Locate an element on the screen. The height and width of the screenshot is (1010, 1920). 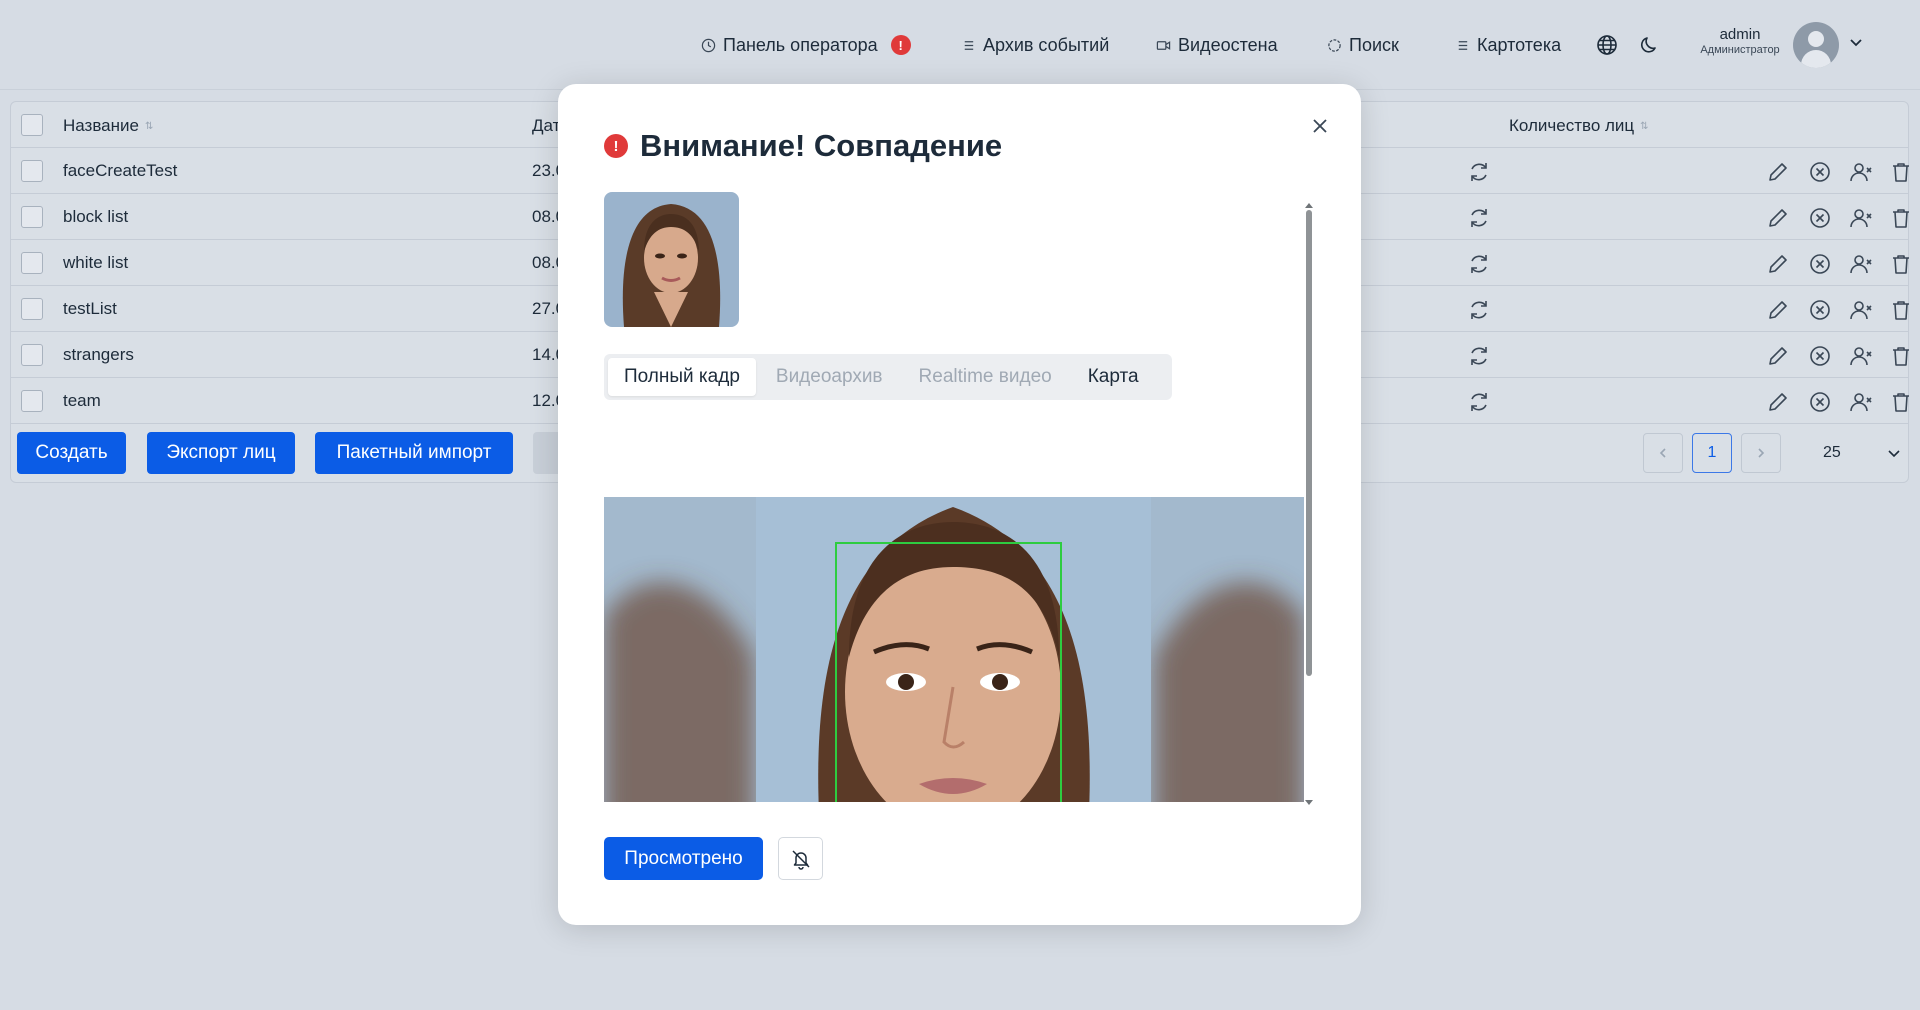
cell-name: team is located at coordinates (82, 400).